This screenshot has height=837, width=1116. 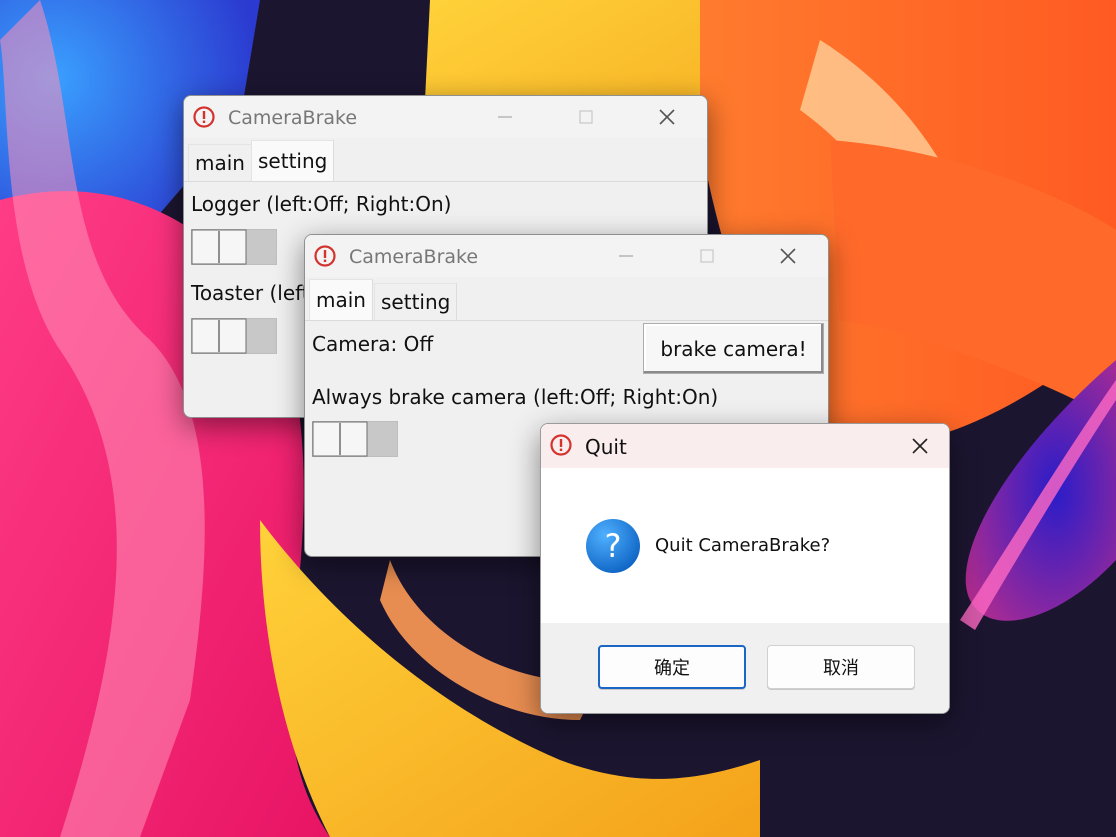 I want to click on camera-status: Camera: Off, so click(x=373, y=344).